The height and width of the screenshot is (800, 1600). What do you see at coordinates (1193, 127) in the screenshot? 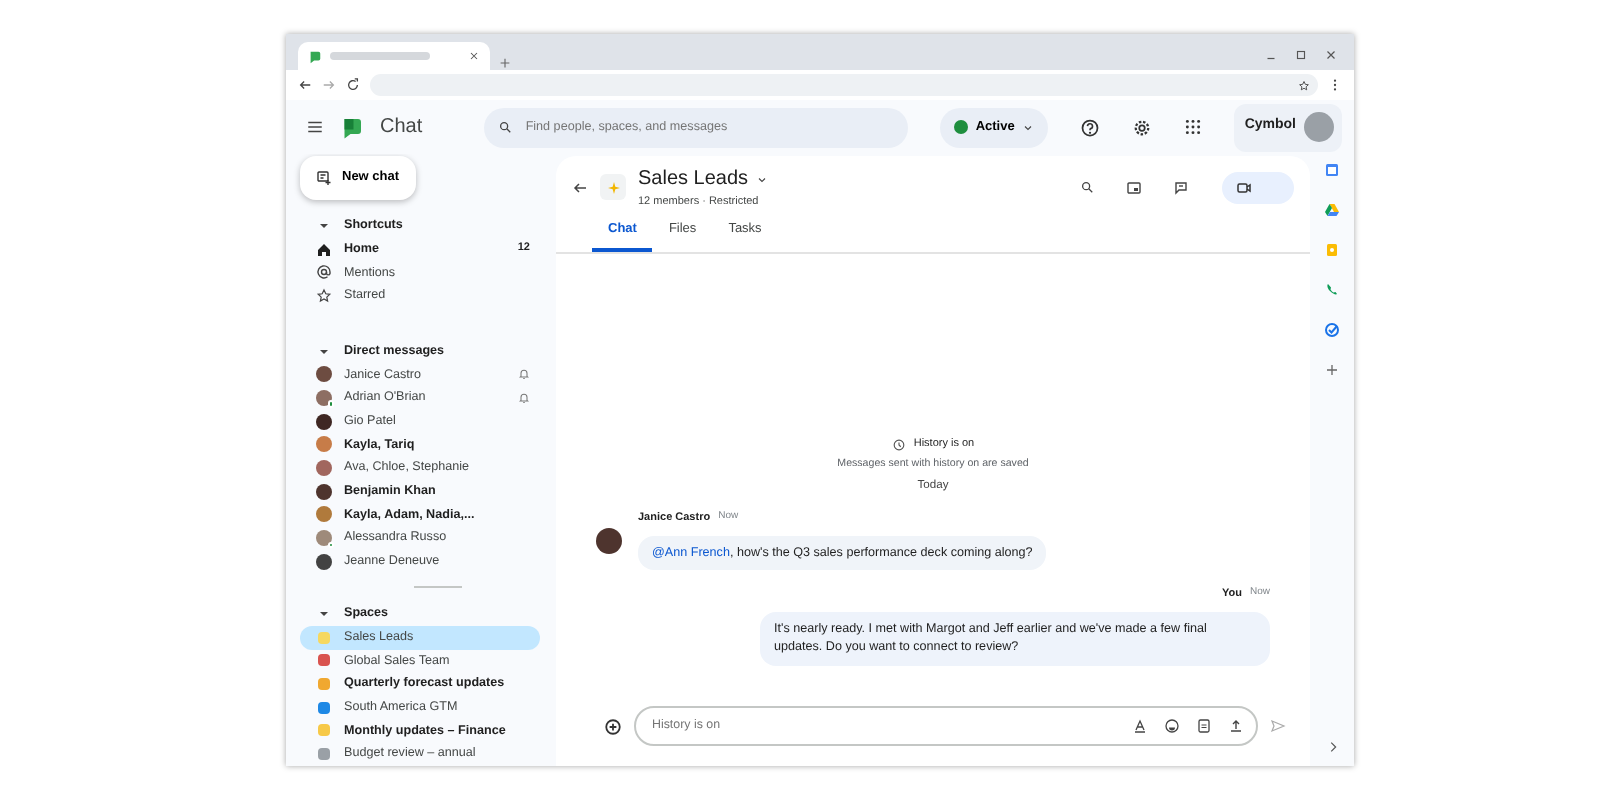
I see `apps-icon` at bounding box center [1193, 127].